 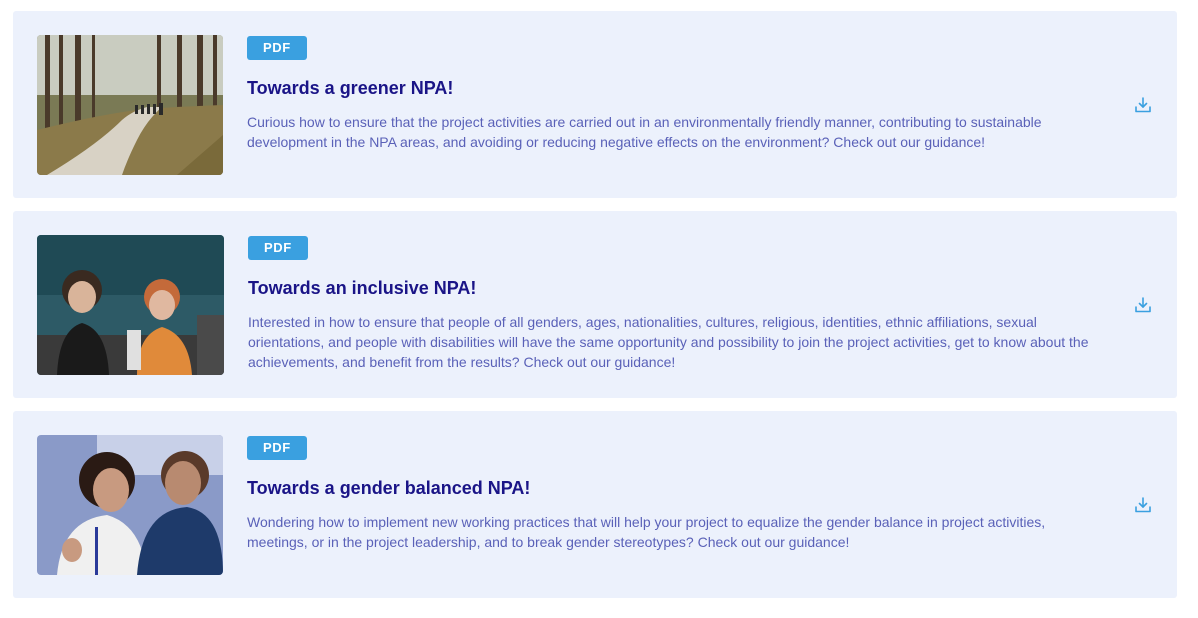 What do you see at coordinates (672, 88) in the screenshot?
I see `document-title: Towards a greener NPA!` at bounding box center [672, 88].